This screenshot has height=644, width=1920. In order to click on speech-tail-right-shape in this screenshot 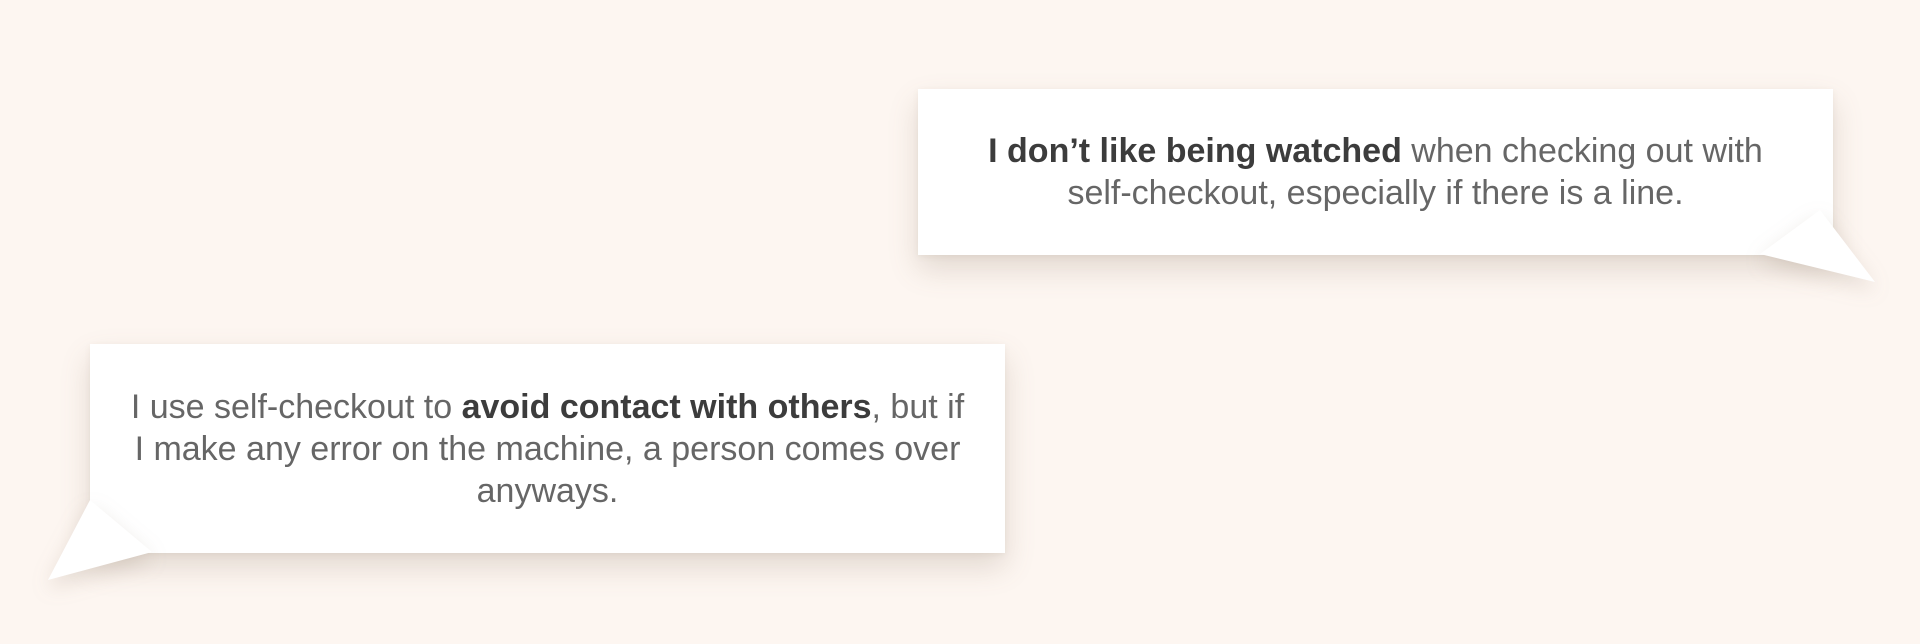, I will do `click(1817, 246)`.